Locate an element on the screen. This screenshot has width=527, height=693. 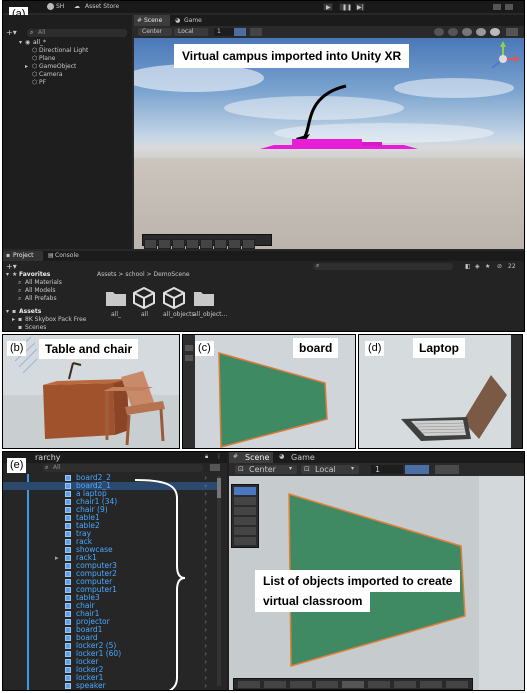
hierarchy-item: ⬡ PF is located at coordinates (67, 83).